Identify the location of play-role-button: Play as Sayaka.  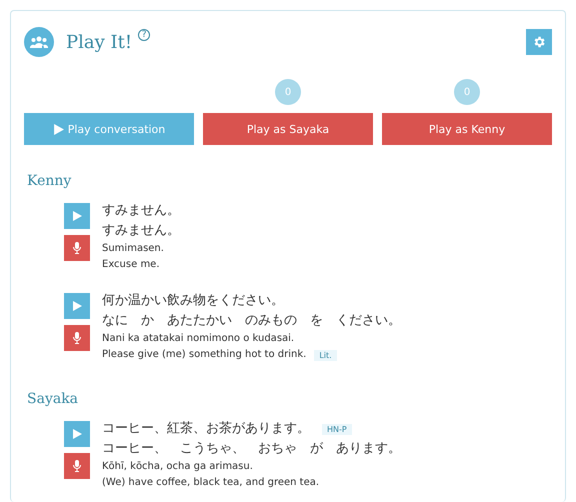
(288, 129).